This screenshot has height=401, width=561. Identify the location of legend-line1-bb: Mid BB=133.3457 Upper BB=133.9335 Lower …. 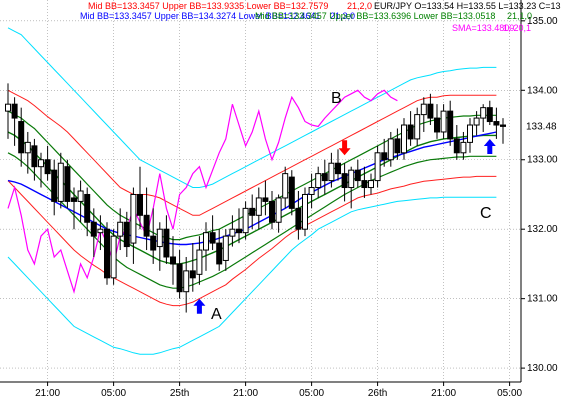
(208, 6).